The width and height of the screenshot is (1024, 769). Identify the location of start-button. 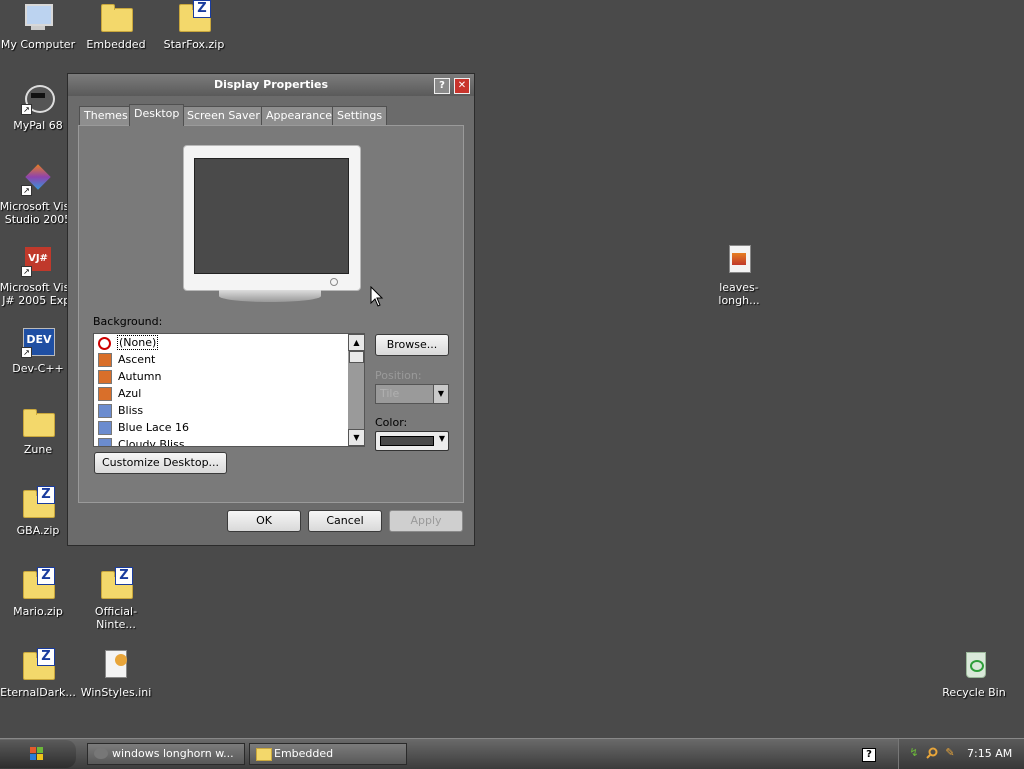
(38, 754).